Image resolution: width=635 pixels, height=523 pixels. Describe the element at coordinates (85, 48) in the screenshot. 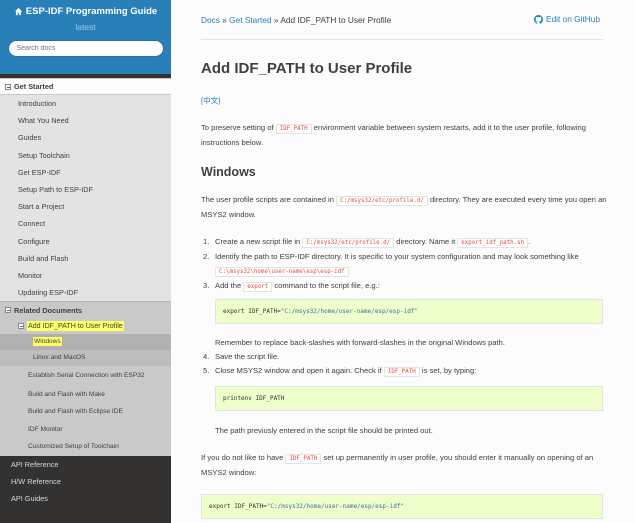

I see `search-input` at that location.